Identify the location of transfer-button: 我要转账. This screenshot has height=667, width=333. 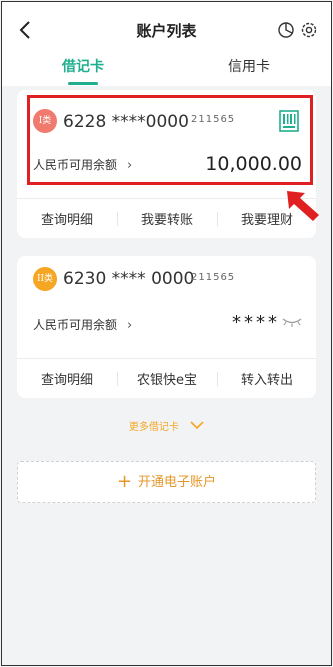
(167, 218).